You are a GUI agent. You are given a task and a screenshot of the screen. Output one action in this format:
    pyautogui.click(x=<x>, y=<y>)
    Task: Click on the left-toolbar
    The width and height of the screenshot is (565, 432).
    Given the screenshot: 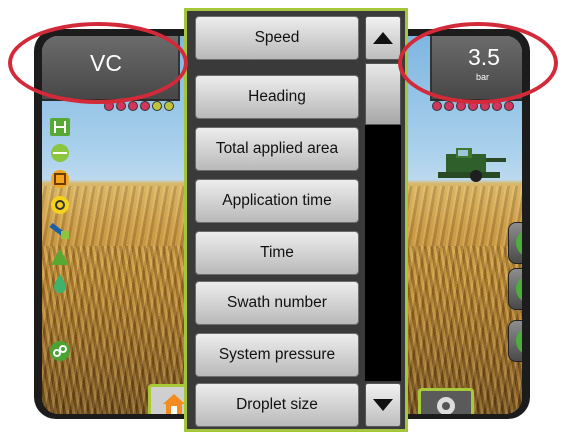 What is the action you would take?
    pyautogui.click(x=60, y=239)
    